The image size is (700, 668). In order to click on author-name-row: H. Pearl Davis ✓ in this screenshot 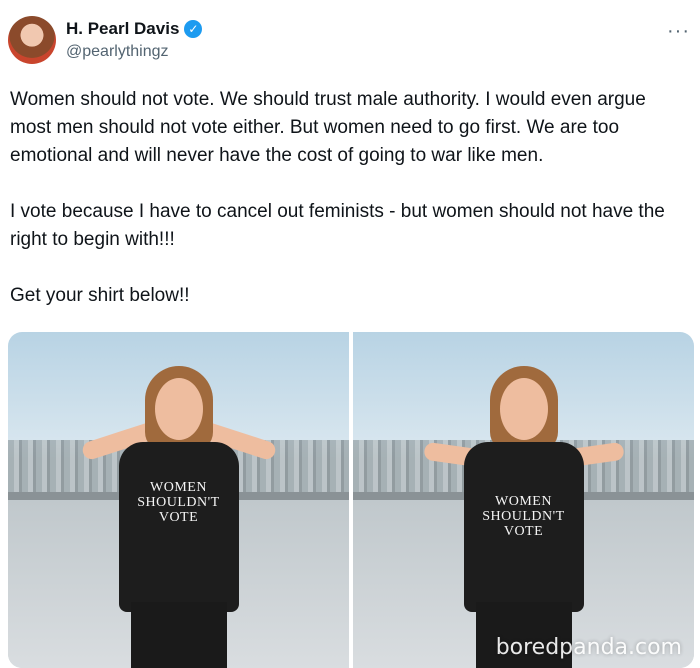, I will do `click(134, 29)`.